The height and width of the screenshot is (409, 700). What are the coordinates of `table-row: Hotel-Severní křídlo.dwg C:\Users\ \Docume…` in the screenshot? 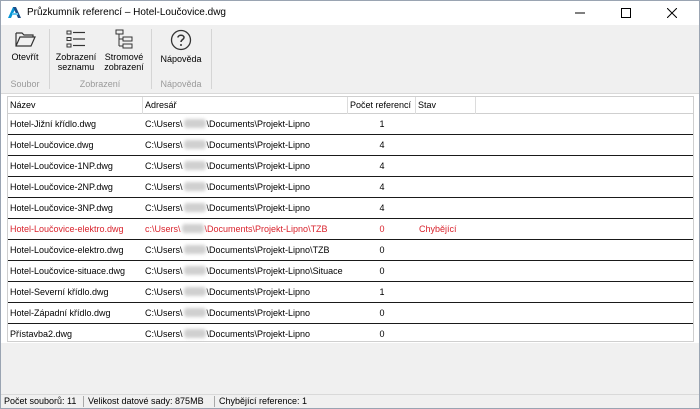 It's located at (350, 292).